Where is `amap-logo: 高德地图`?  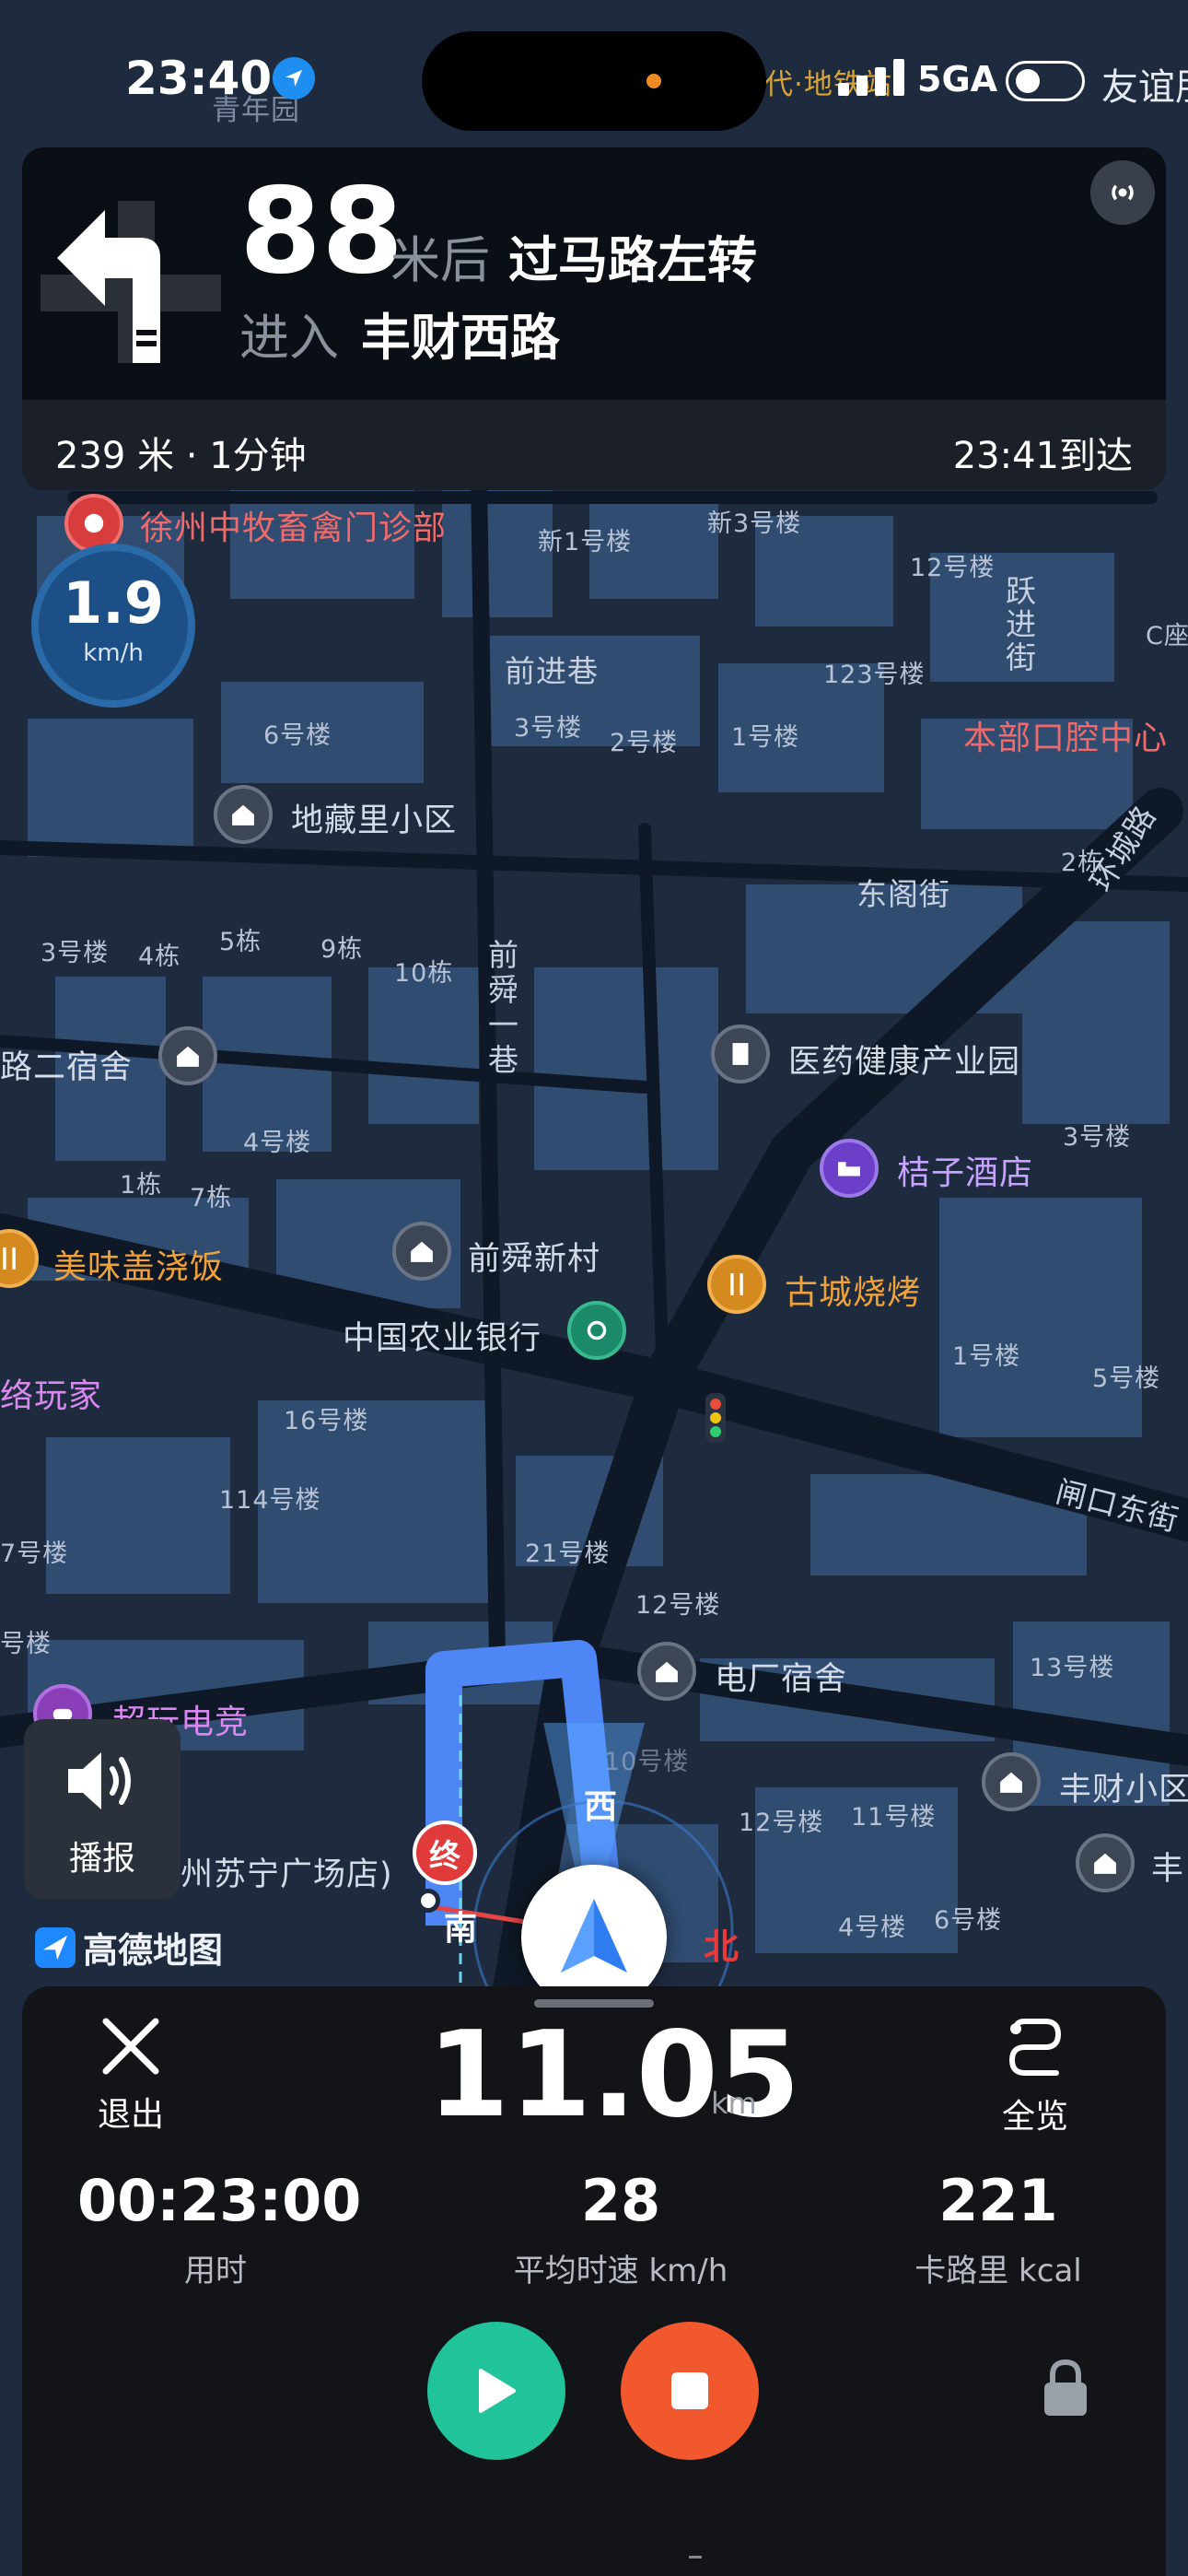 amap-logo: 高德地图 is located at coordinates (129, 1948).